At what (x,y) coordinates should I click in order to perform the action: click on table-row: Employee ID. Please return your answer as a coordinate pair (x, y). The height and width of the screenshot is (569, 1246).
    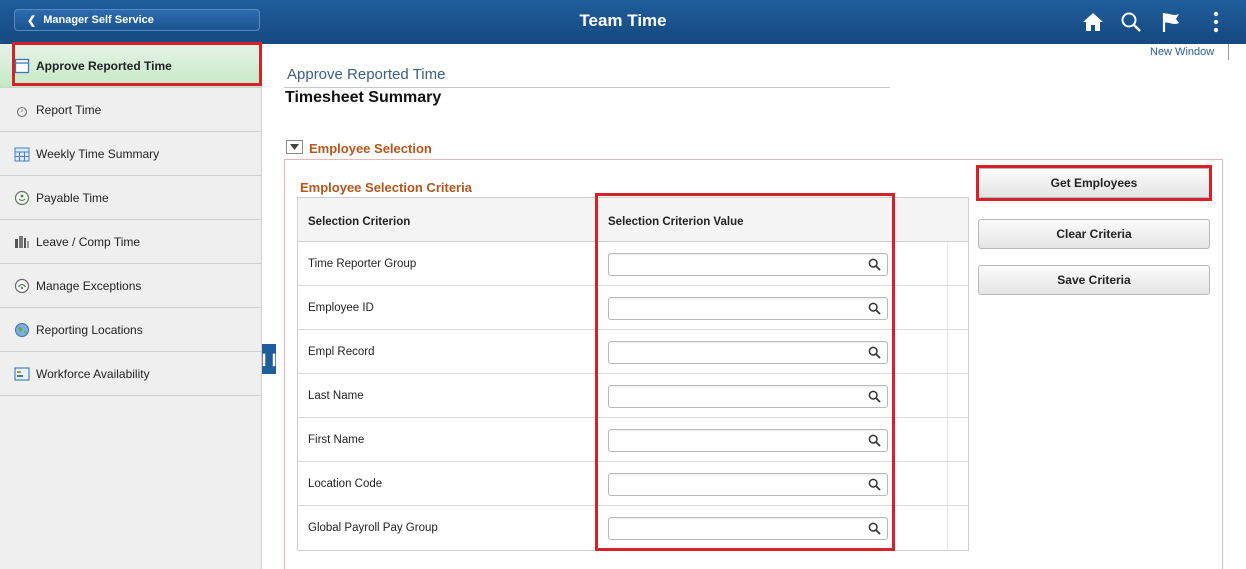
    Looking at the image, I should click on (633, 308).